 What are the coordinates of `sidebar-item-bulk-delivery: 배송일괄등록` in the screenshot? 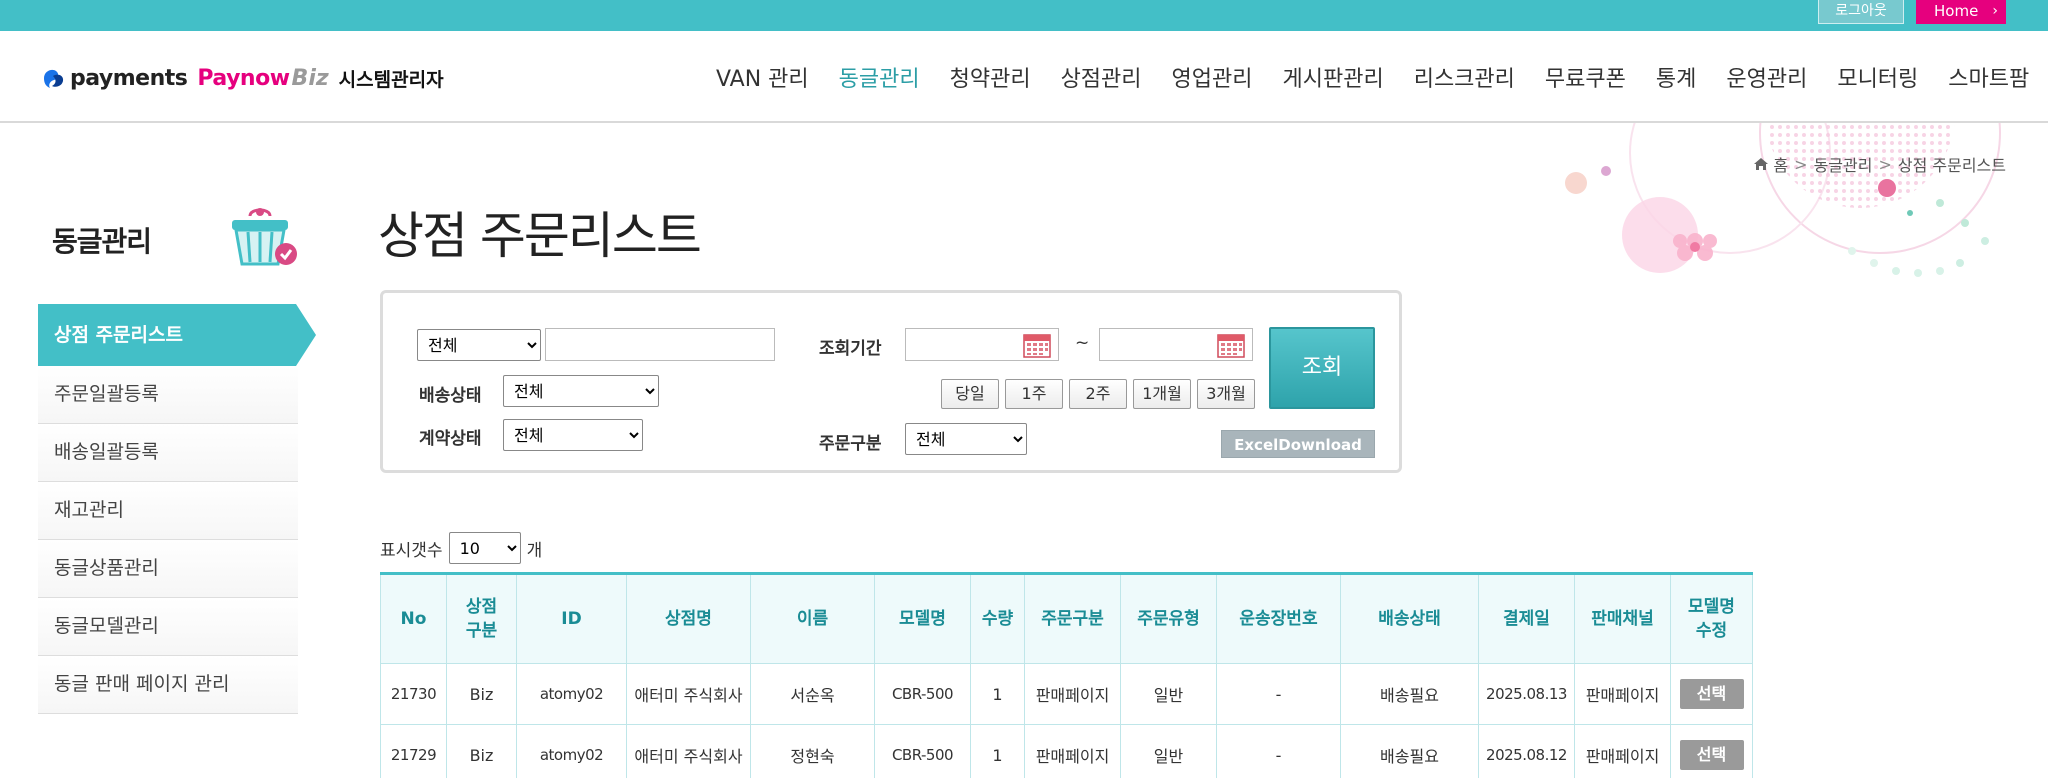 It's located at (168, 453).